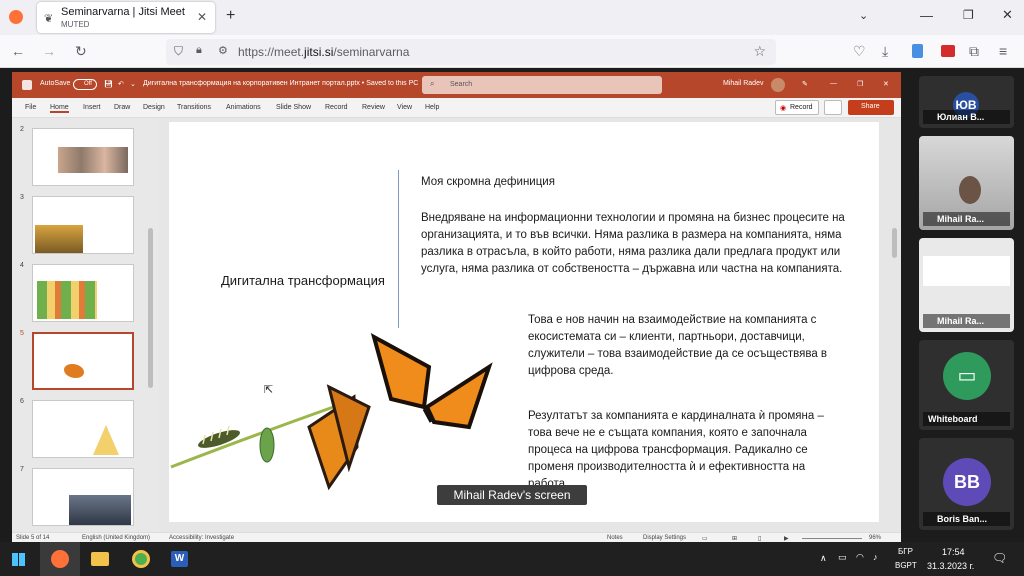 This screenshot has height=576, width=1024. Describe the element at coordinates (860, 557) in the screenshot. I see `wifi-icon: ◠` at that location.